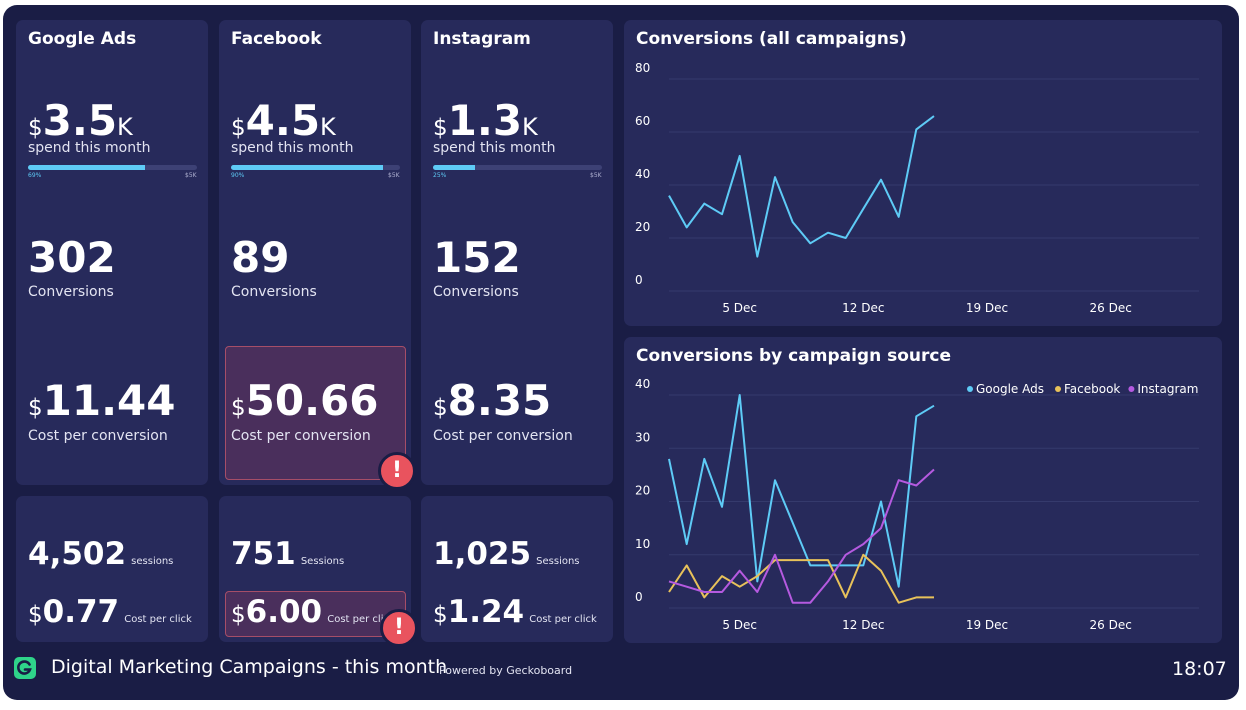 The width and height of the screenshot is (1246, 710). Describe the element at coordinates (1010, 389) in the screenshot. I see `legend-label: Google Ads` at that location.